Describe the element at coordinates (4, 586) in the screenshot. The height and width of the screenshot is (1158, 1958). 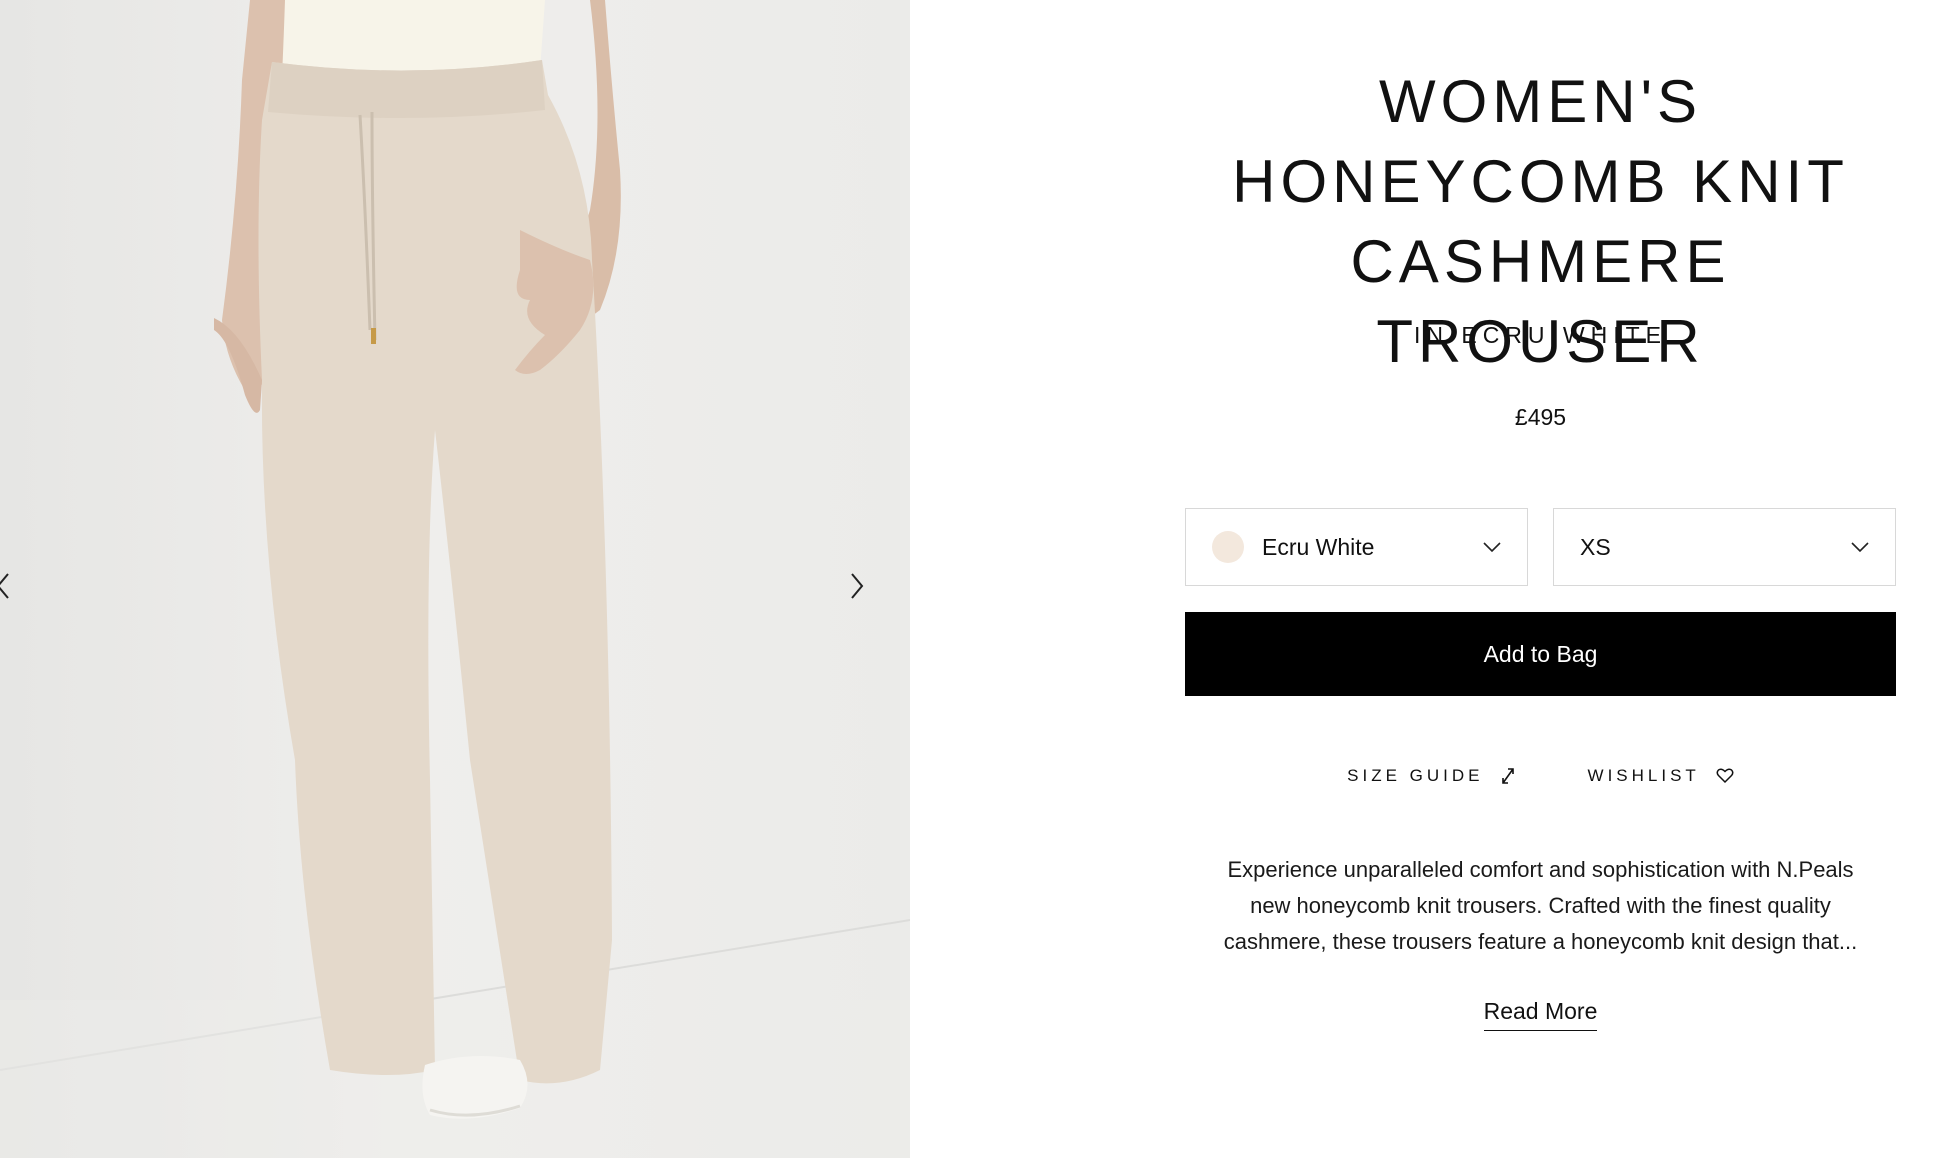
I see `chevron-left-icon` at that location.